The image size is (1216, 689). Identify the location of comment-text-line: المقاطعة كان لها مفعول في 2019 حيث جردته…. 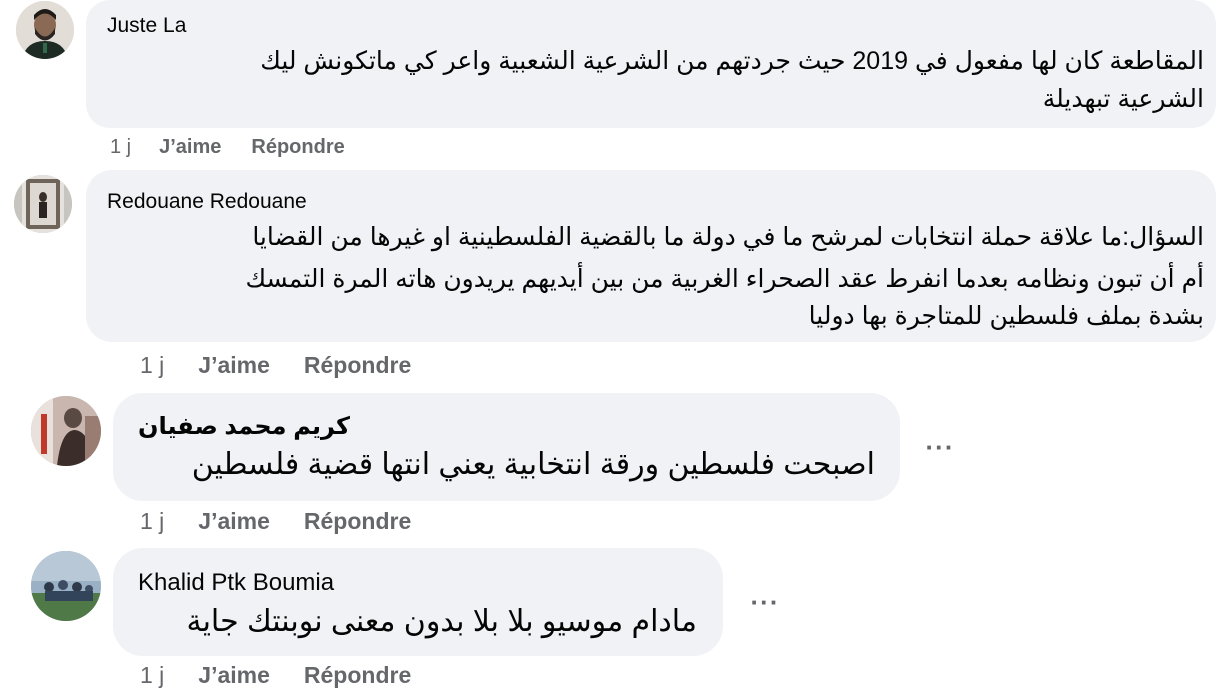
(732, 61).